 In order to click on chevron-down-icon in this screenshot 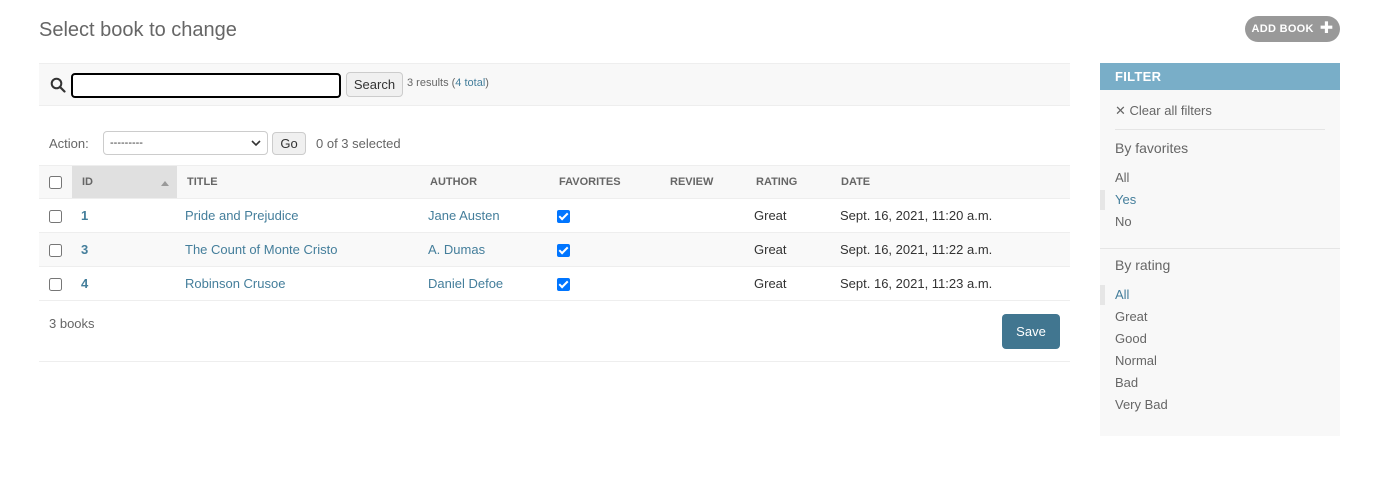, I will do `click(256, 143)`.